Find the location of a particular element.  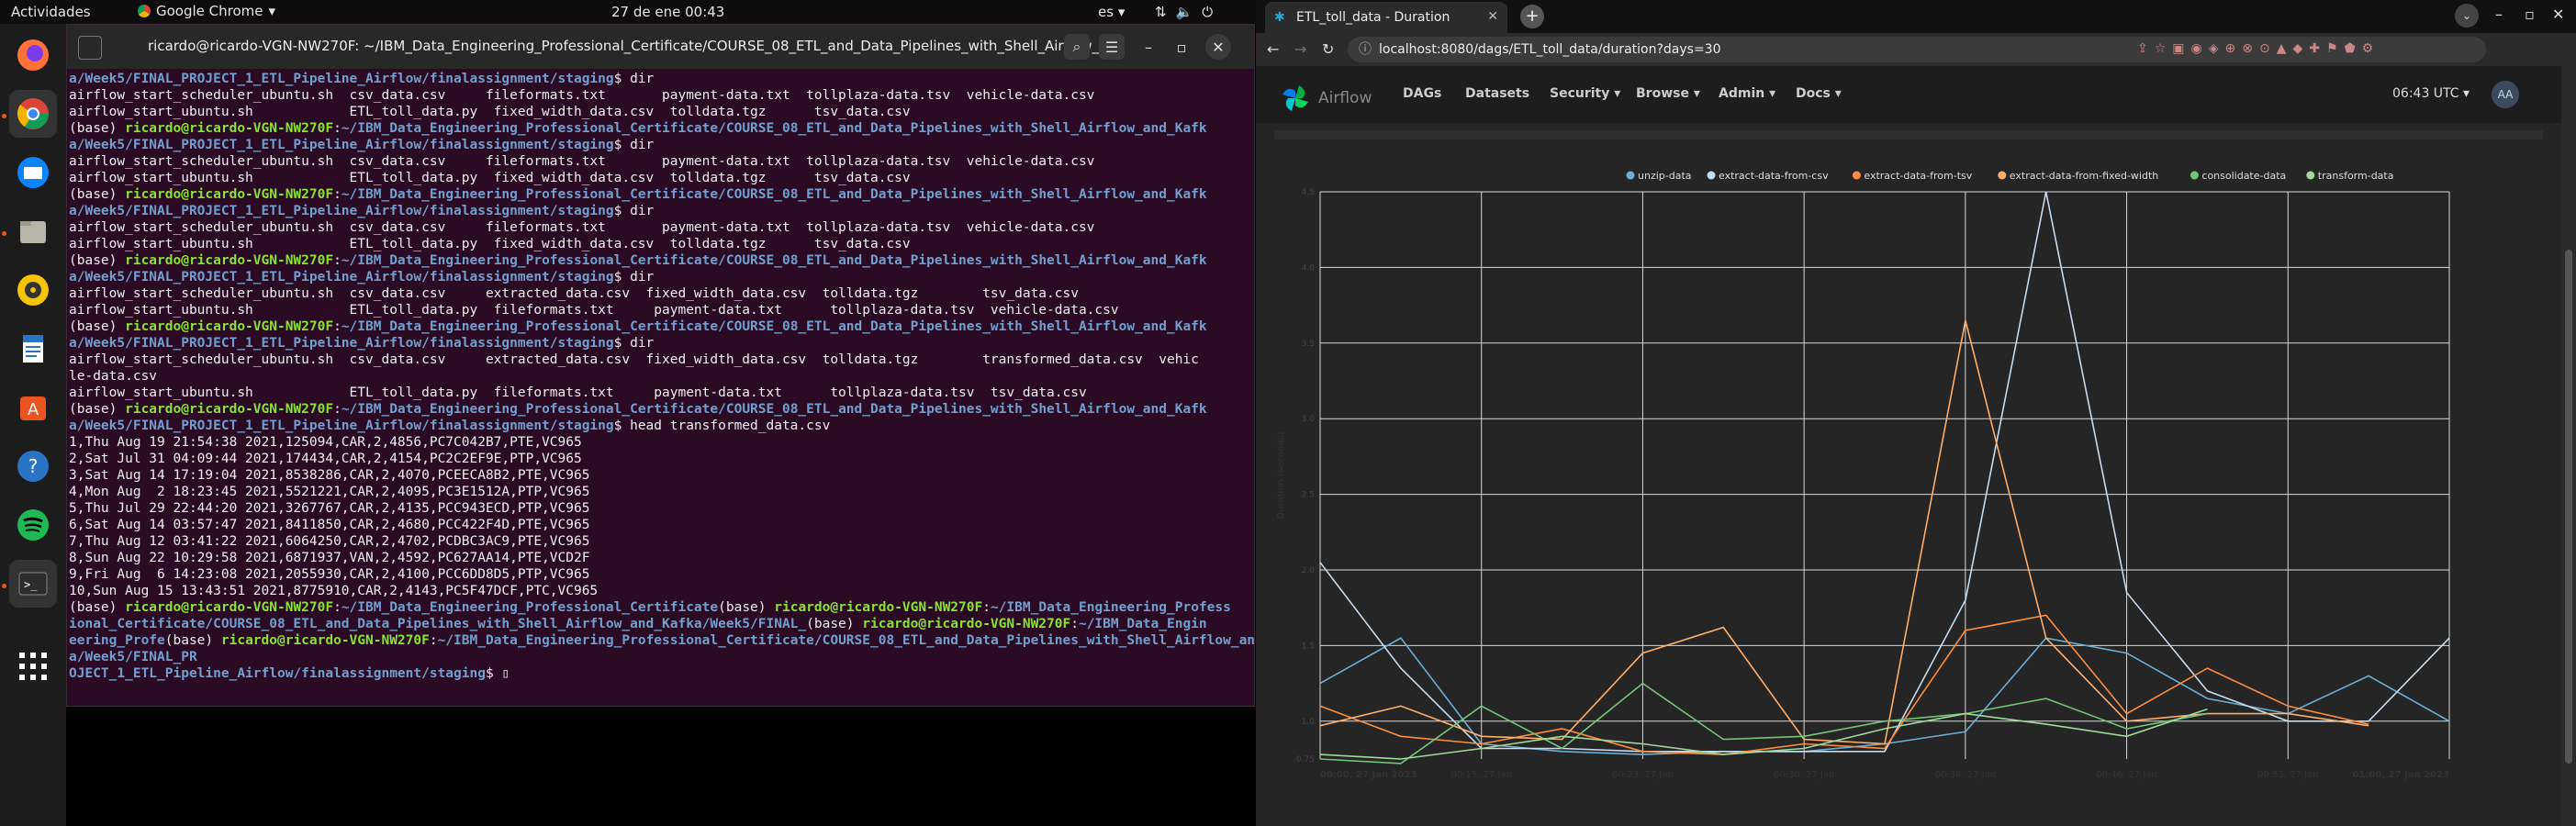

back-icon: ← is located at coordinates (1273, 49).